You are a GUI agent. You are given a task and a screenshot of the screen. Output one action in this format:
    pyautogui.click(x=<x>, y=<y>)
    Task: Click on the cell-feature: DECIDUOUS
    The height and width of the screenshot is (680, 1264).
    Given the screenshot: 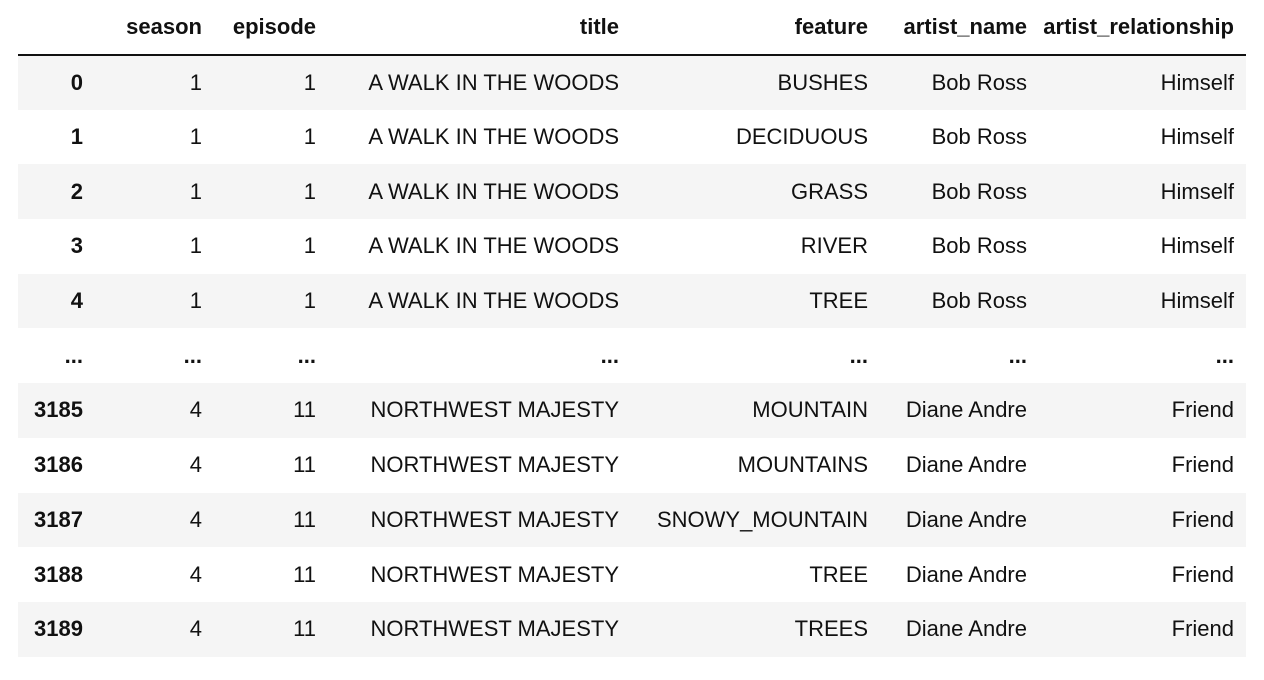 What is the action you would take?
    pyautogui.click(x=801, y=137)
    